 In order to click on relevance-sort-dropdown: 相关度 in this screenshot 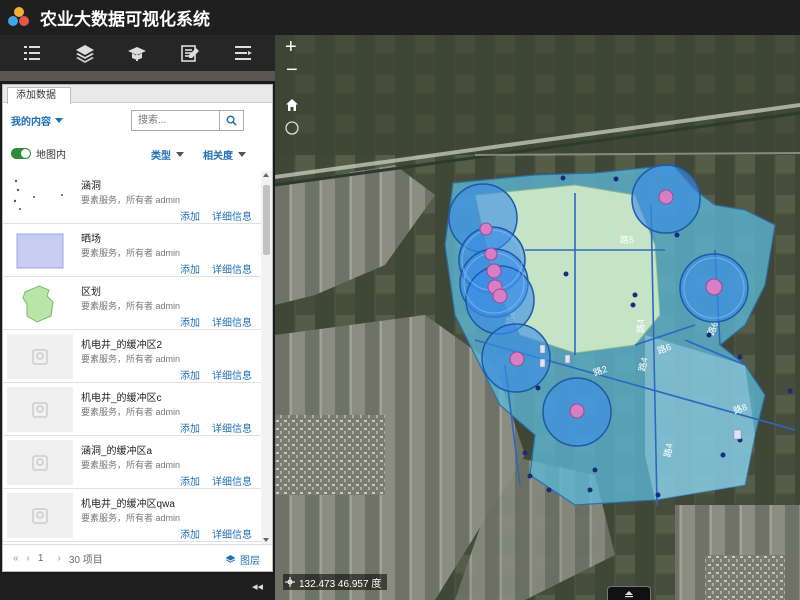, I will do `click(224, 154)`.